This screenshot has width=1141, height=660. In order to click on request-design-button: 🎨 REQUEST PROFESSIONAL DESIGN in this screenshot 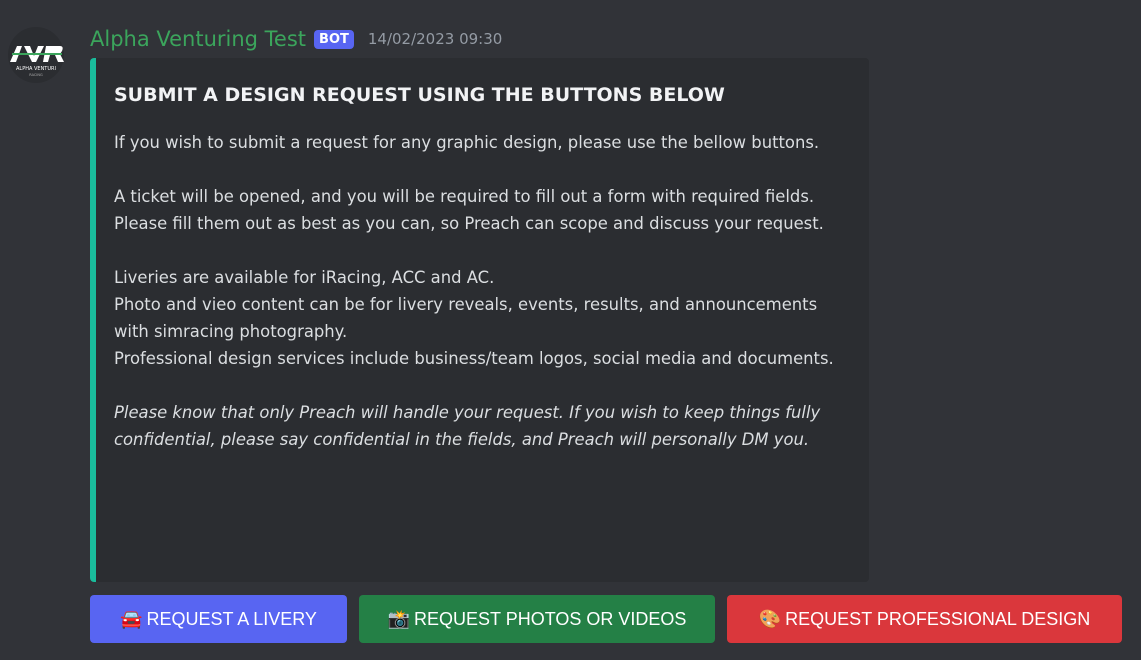, I will do `click(924, 619)`.